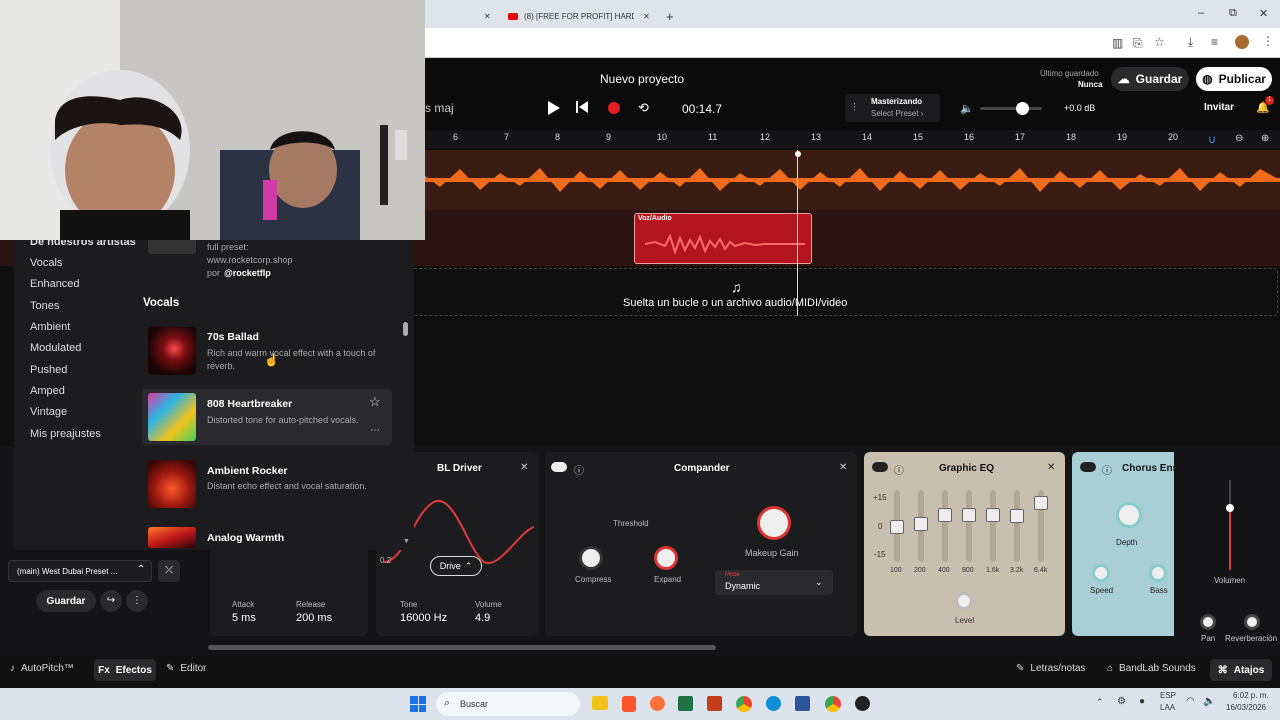 The image size is (1280, 720). What do you see at coordinates (1234, 79) in the screenshot?
I see `publish-button: ◍ Publicar` at bounding box center [1234, 79].